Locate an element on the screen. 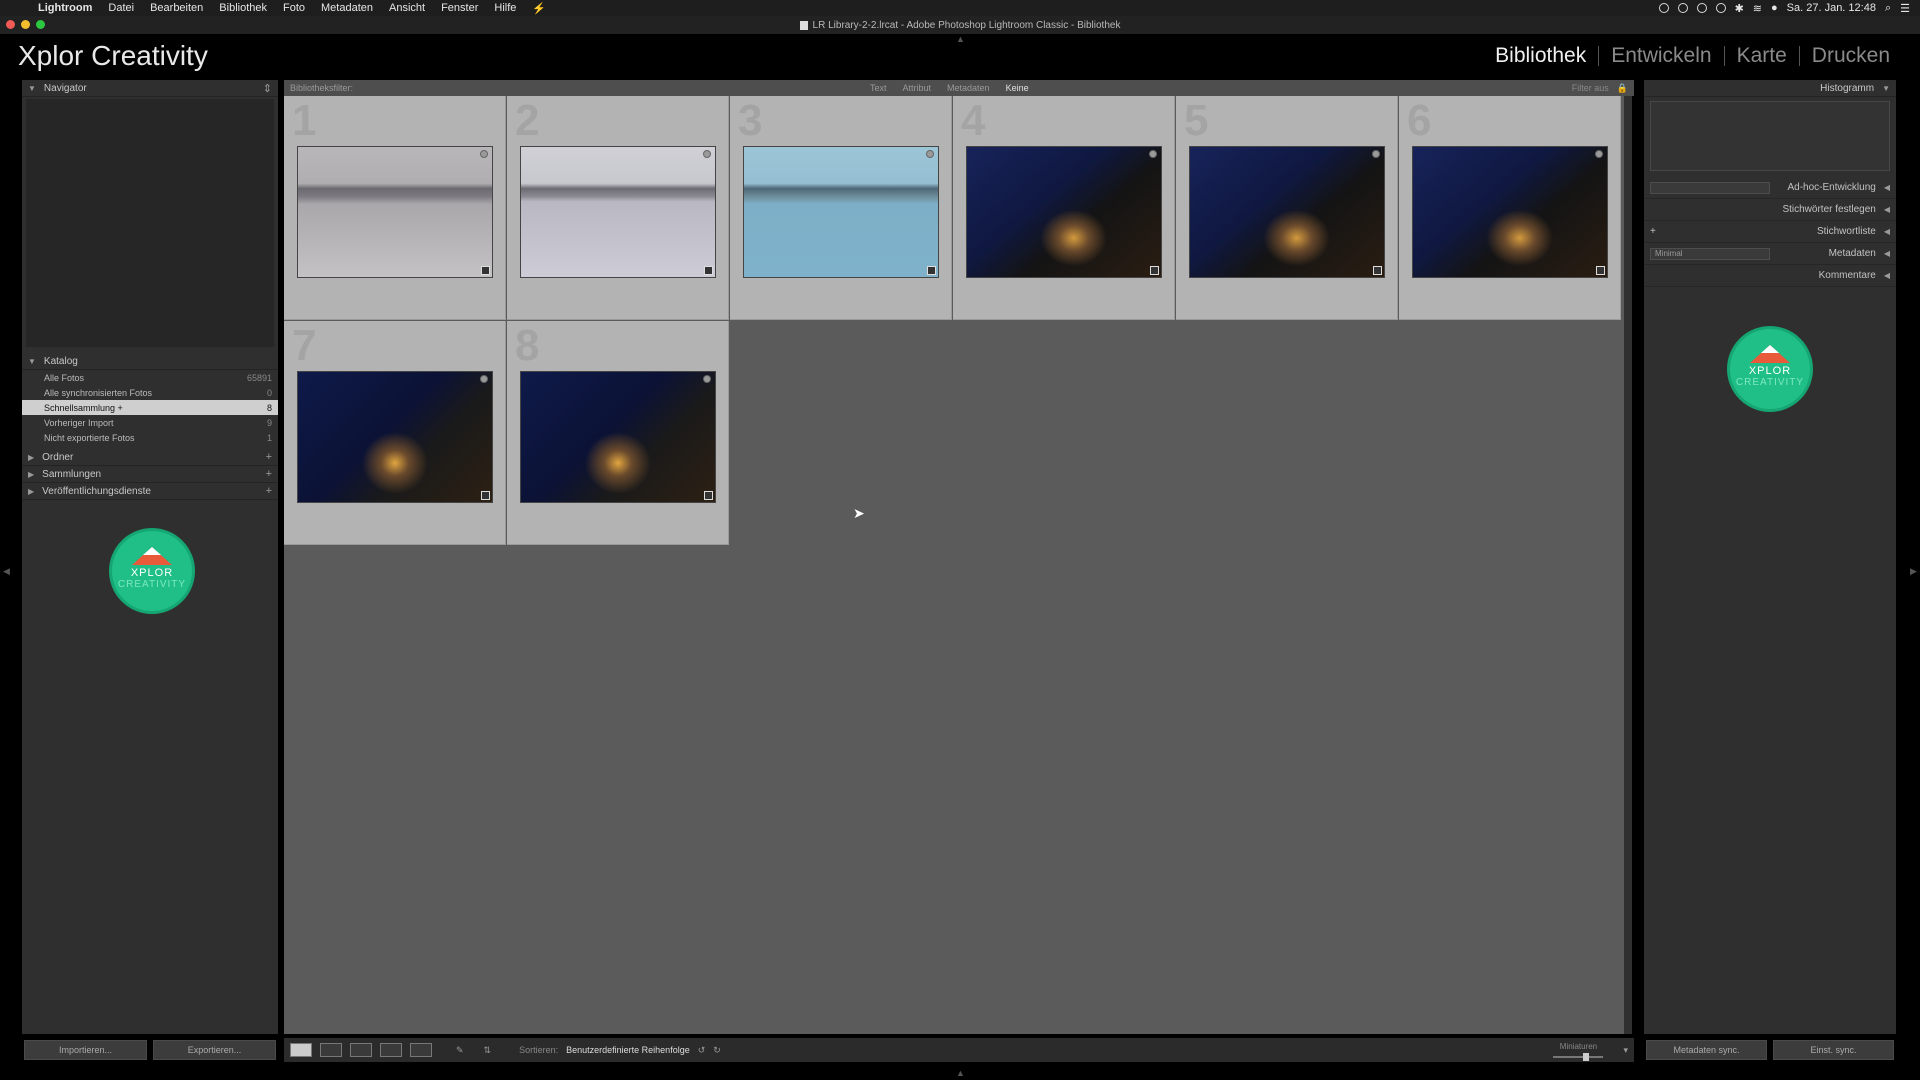 The width and height of the screenshot is (1920, 1080). loupe-view-icon is located at coordinates (331, 1050).